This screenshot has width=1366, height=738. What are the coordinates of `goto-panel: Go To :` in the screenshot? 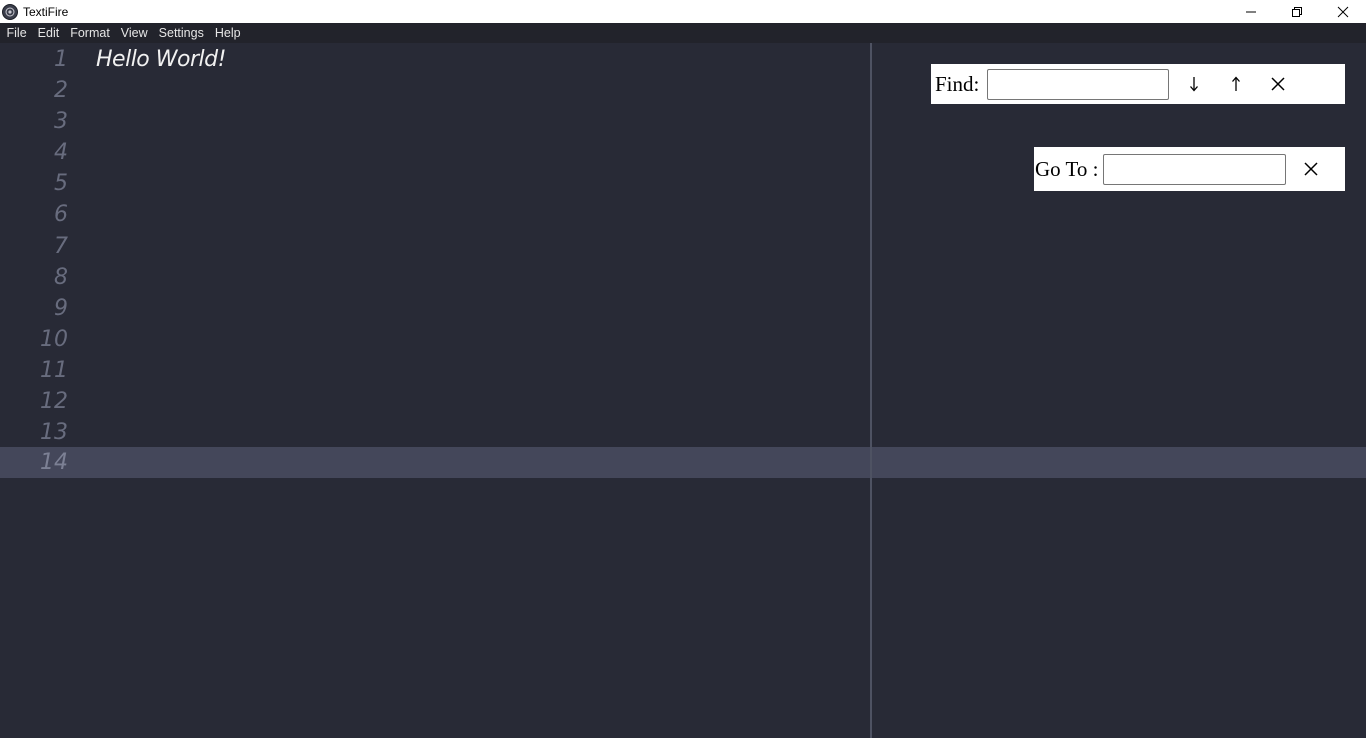 It's located at (1189, 169).